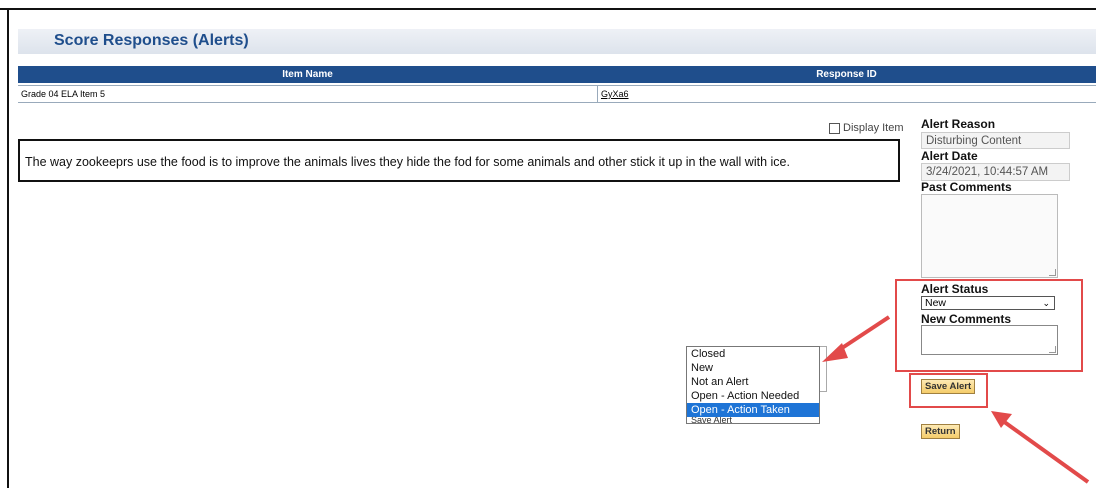  What do you see at coordinates (856, 338) in the screenshot?
I see `arrow-to-dropdown-icon` at bounding box center [856, 338].